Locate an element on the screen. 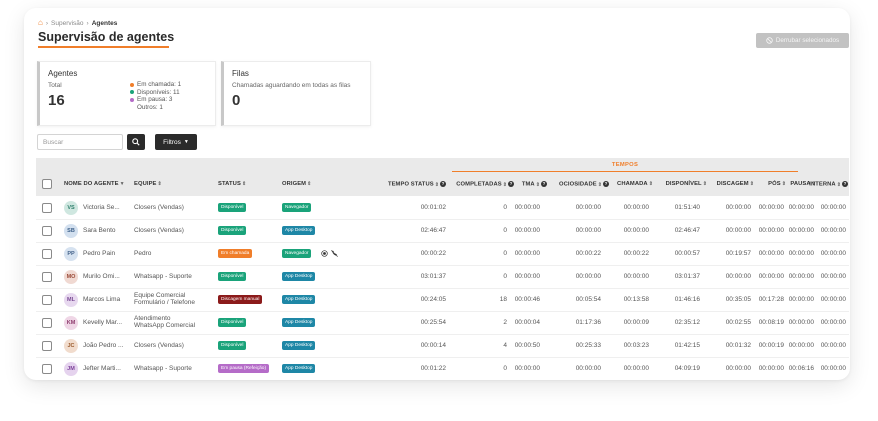  agent-cell: SB Sara Bento is located at coordinates (90, 230).